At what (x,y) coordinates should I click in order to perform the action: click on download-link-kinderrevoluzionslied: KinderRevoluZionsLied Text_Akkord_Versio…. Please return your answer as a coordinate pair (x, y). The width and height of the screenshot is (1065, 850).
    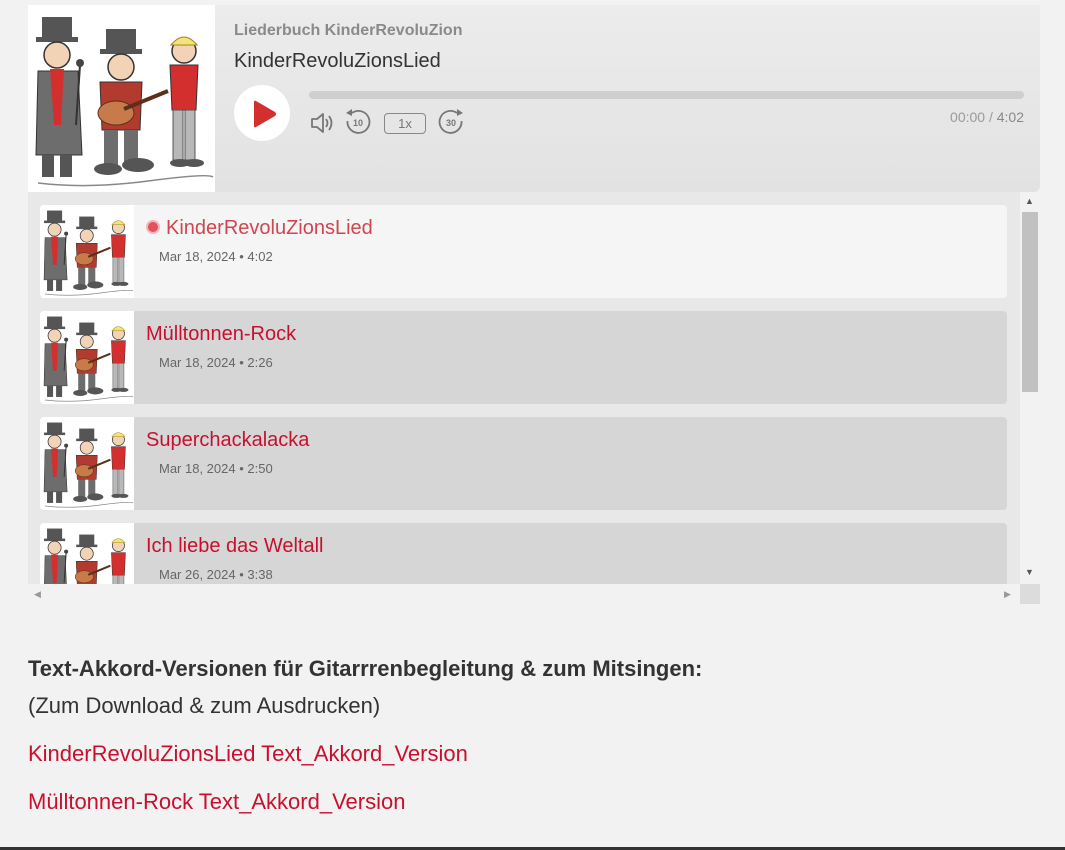
    Looking at the image, I should click on (248, 754).